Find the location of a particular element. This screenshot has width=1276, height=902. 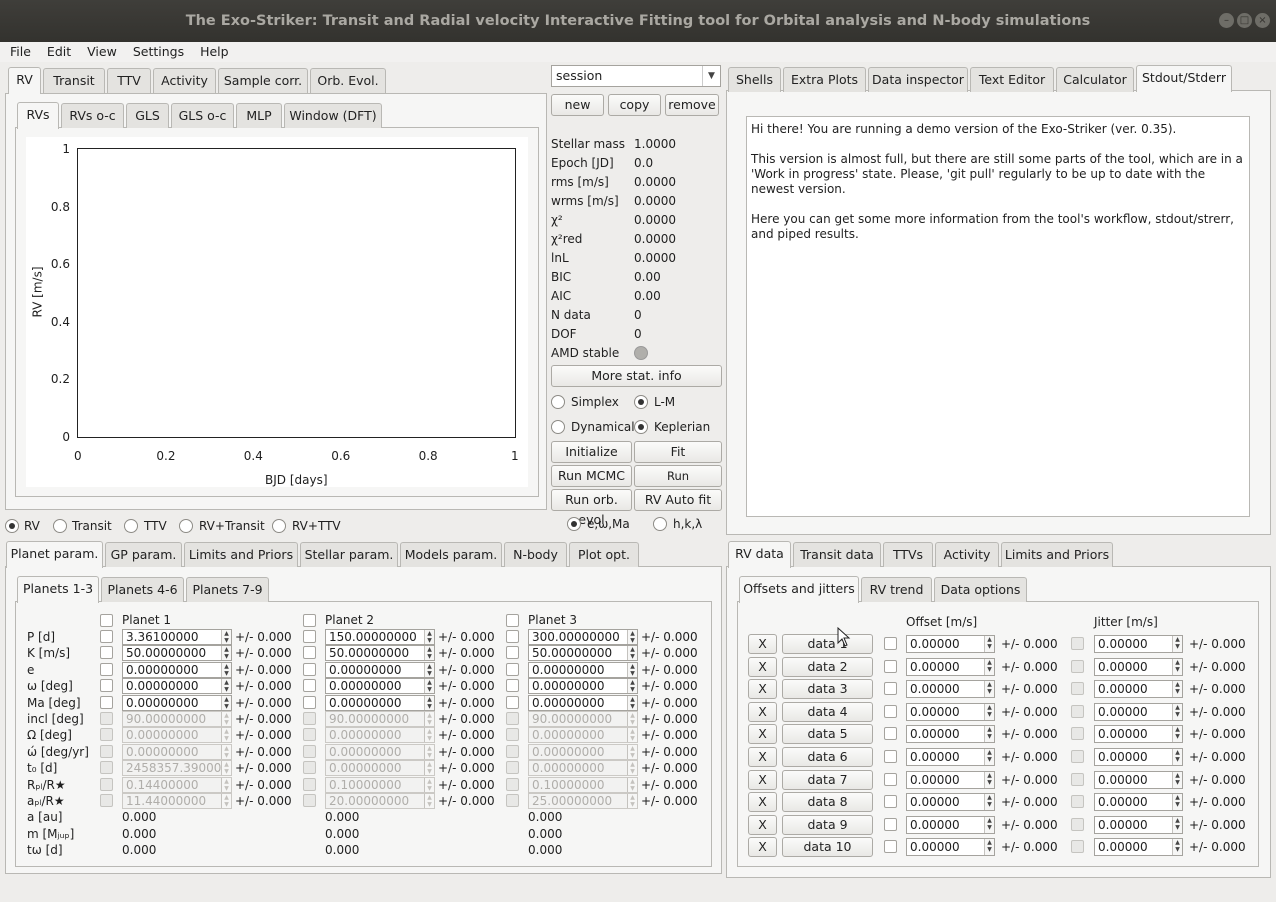

dataset-button: data 3 is located at coordinates (827, 689).